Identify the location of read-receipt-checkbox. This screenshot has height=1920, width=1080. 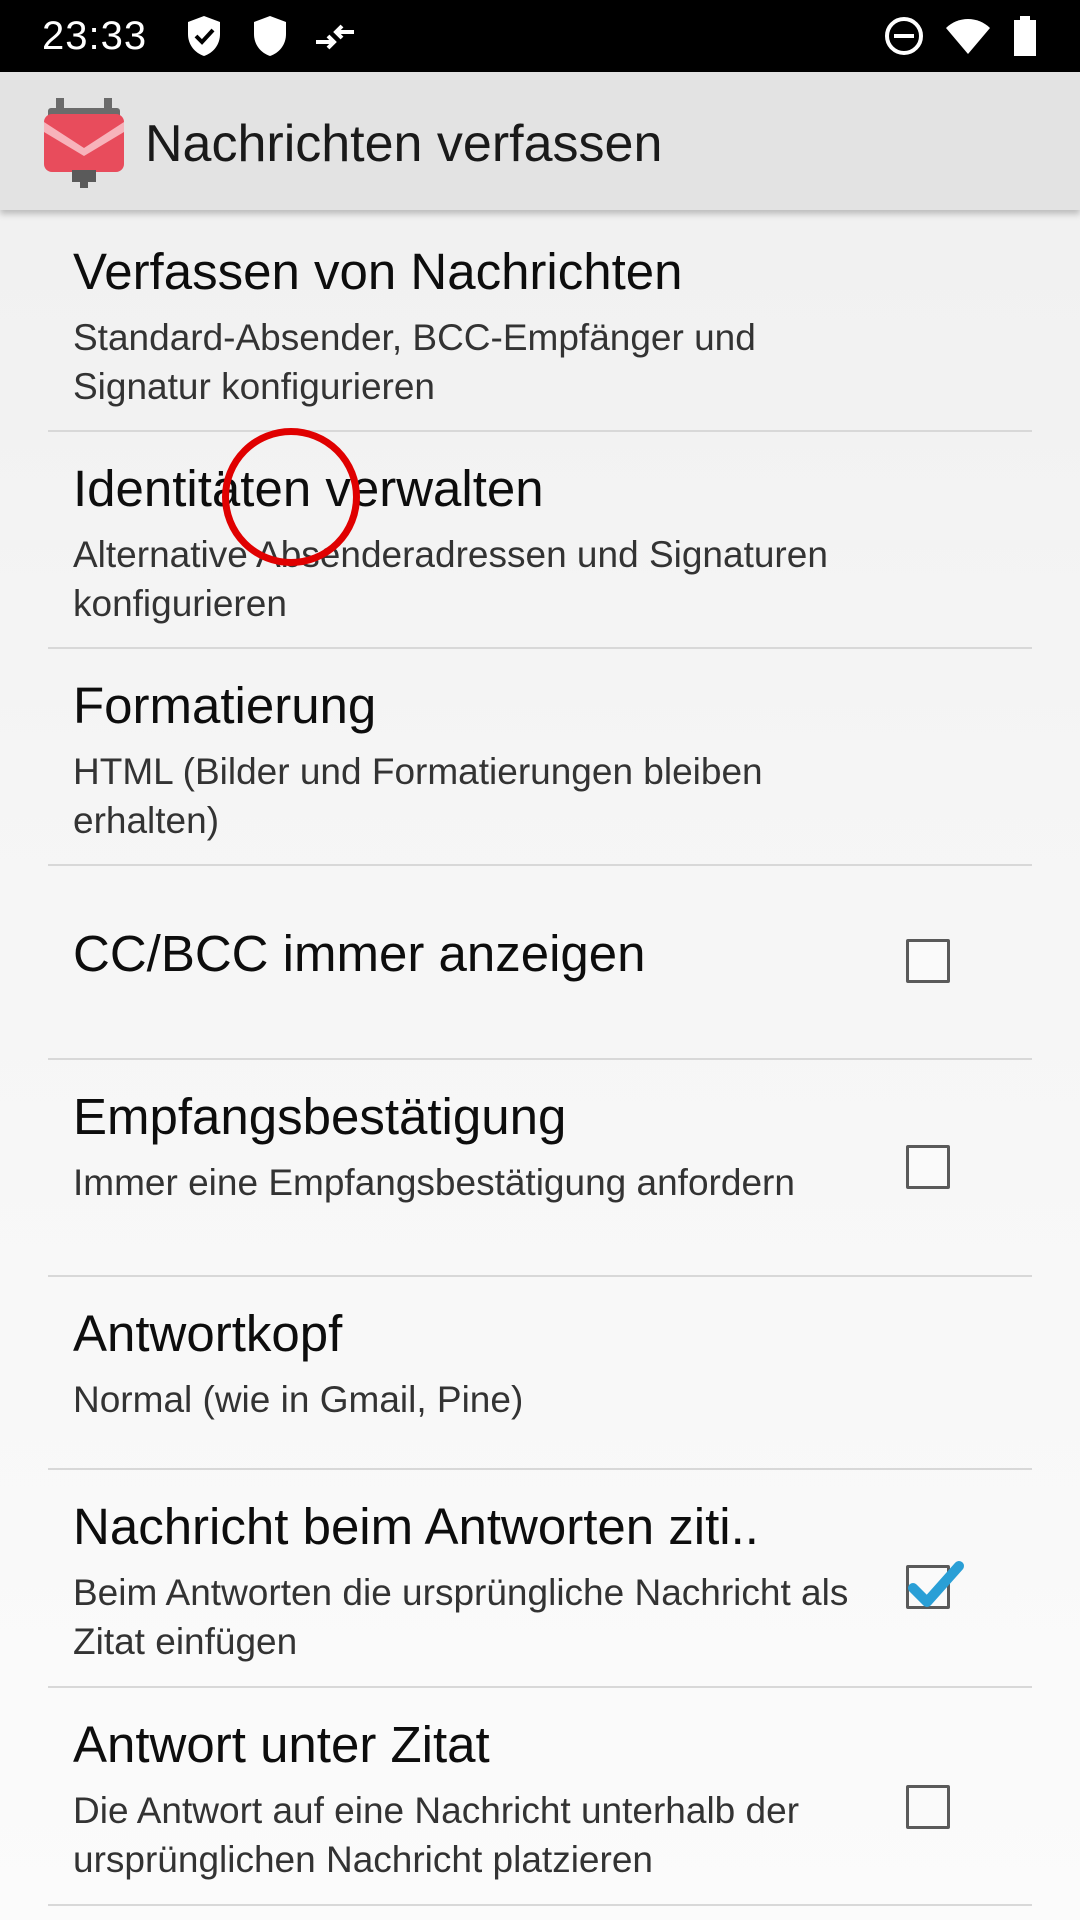
(928, 1167).